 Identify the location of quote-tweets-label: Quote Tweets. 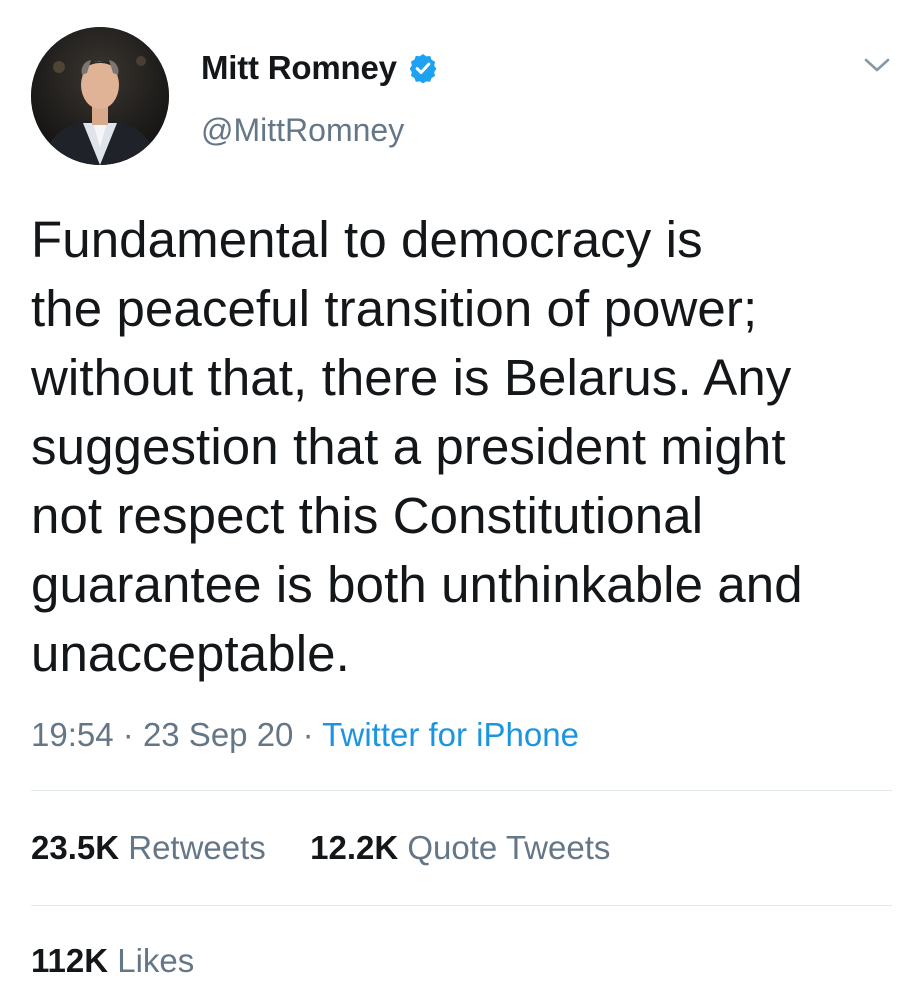
(509, 847).